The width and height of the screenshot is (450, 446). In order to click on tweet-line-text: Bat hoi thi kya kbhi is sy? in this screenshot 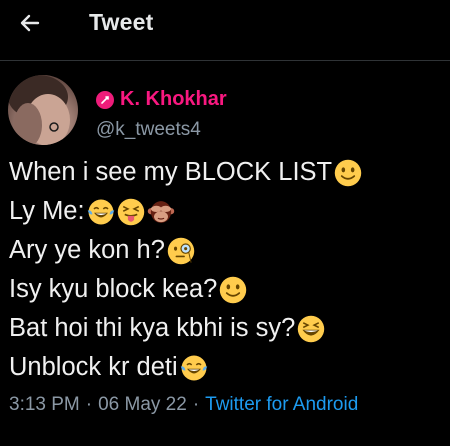, I will do `click(152, 328)`.